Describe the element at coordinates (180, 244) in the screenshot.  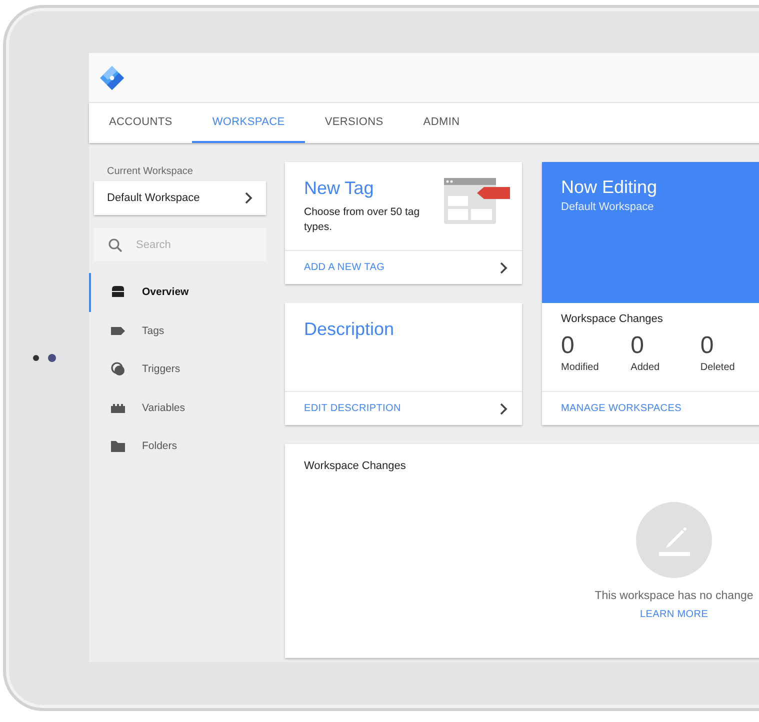
I see `search-field: Search` at that location.